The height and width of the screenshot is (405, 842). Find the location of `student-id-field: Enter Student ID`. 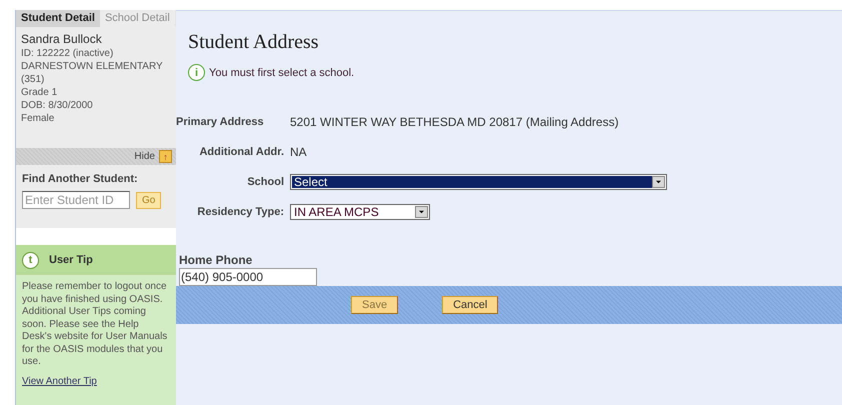

student-id-field: Enter Student ID is located at coordinates (76, 200).